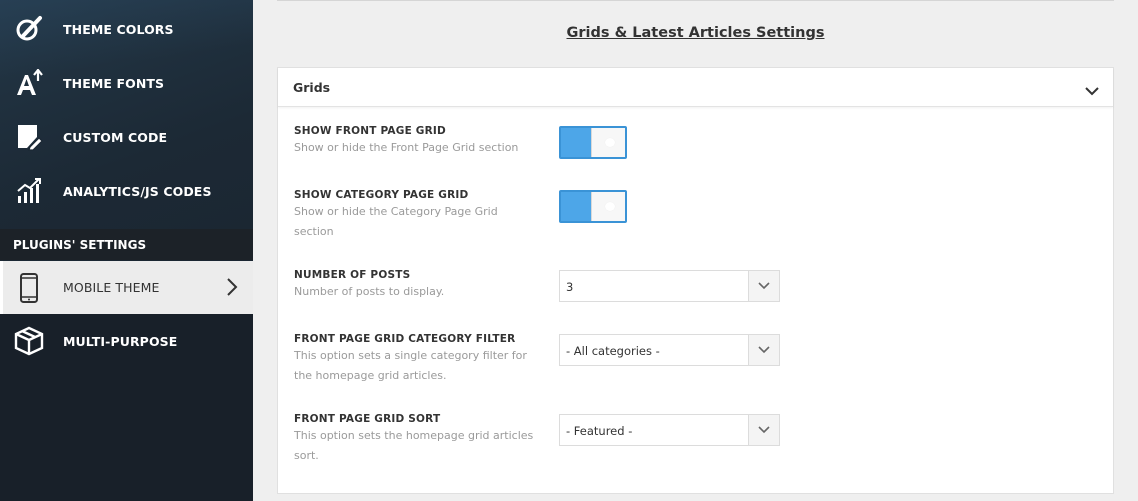  I want to click on sidebar-item-multi-purpose: MULTI-PURPOSE, so click(126, 341).